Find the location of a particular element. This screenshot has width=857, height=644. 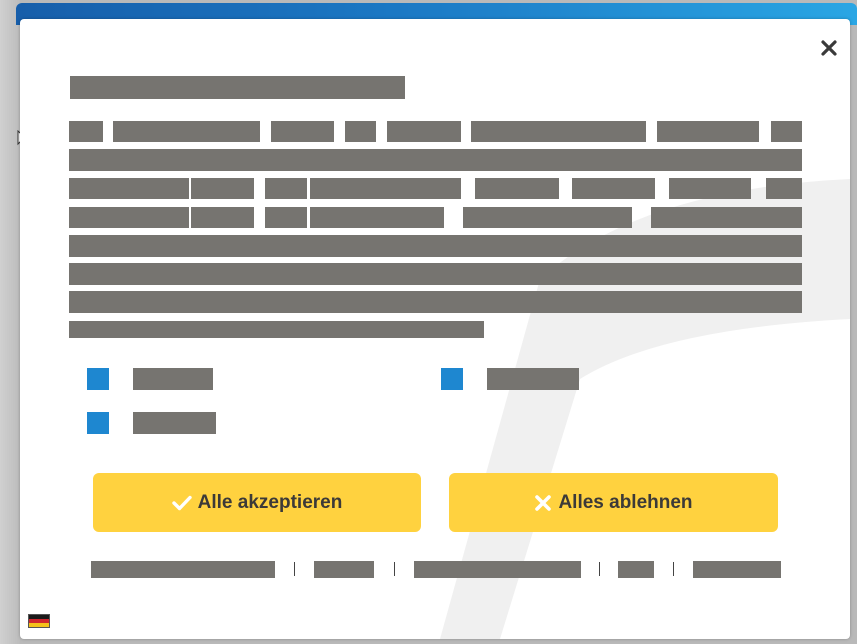

accept-all-button: Alle akzeptieren is located at coordinates (257, 502).